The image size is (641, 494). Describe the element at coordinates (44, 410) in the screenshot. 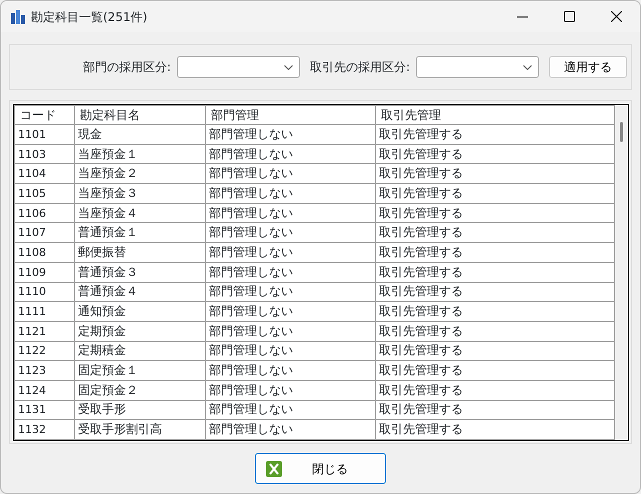

I see `table-cell: 1131` at that location.